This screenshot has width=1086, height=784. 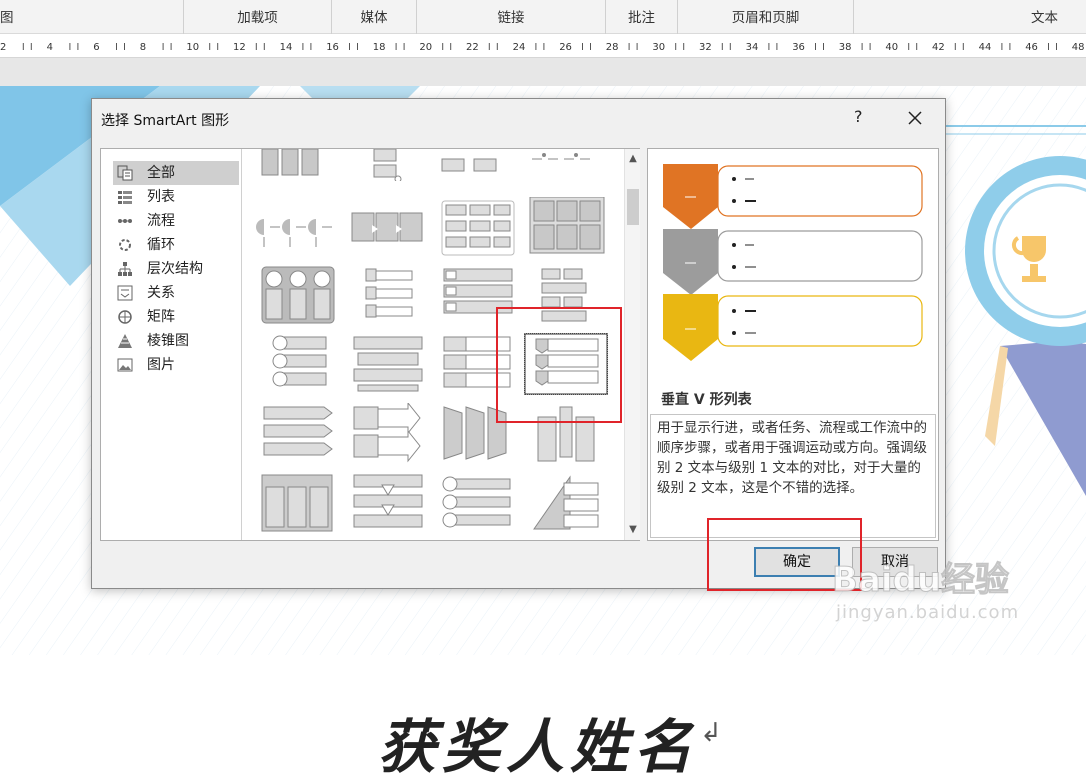 What do you see at coordinates (915, 118) in the screenshot?
I see `close-icon` at bounding box center [915, 118].